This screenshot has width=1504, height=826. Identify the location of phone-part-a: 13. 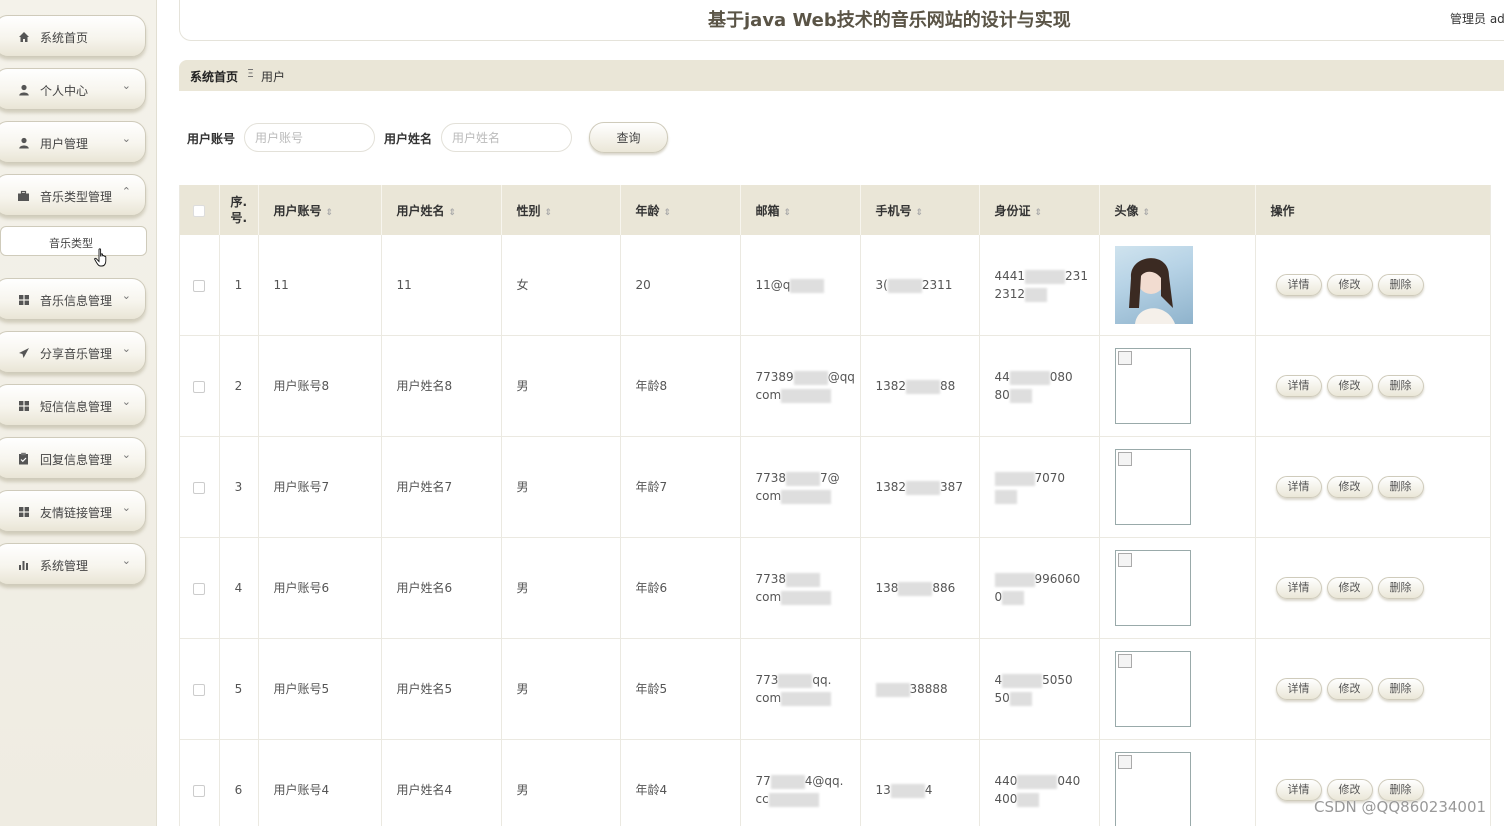
(883, 790).